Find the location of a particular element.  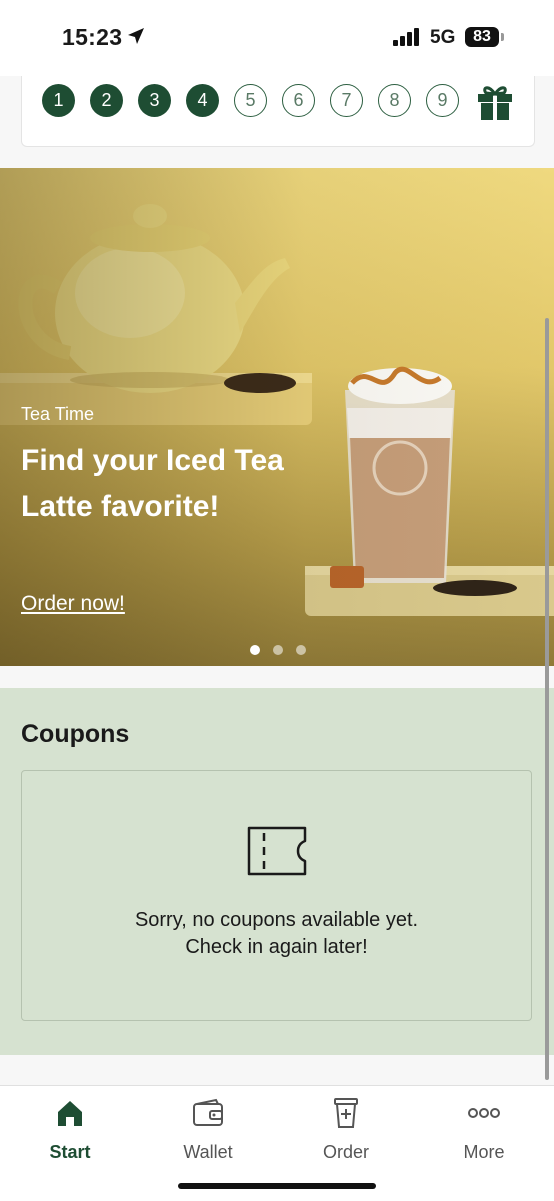

stamp-row: 123456789 is located at coordinates (250, 100).